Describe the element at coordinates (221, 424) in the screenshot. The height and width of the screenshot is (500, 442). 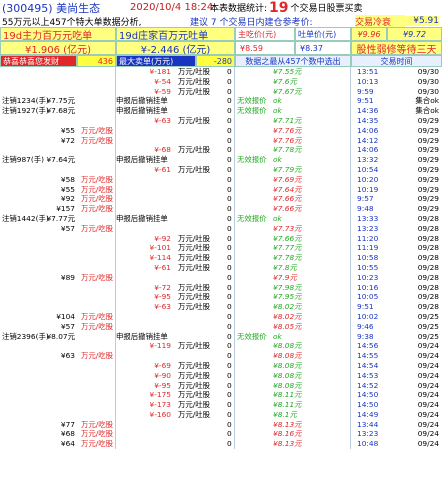
I see `table-row: ¥77 万元/吃股 0 ¥8.13元 13:44 09/24` at that location.